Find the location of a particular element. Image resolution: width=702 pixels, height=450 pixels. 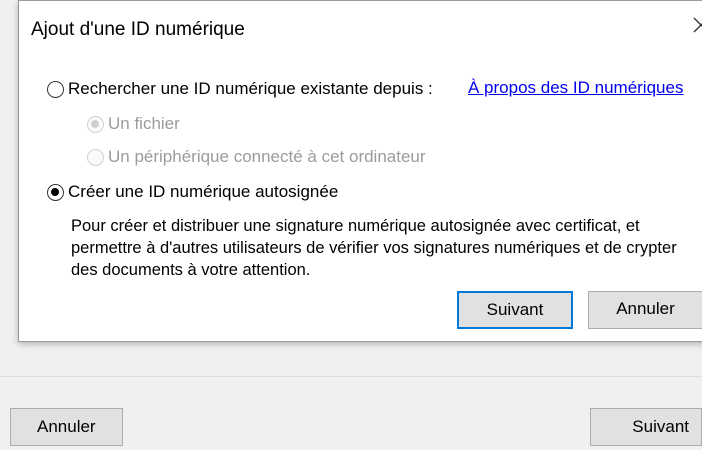

option-create-self-signed: Créer une ID numérique autosignée is located at coordinates (192, 192).